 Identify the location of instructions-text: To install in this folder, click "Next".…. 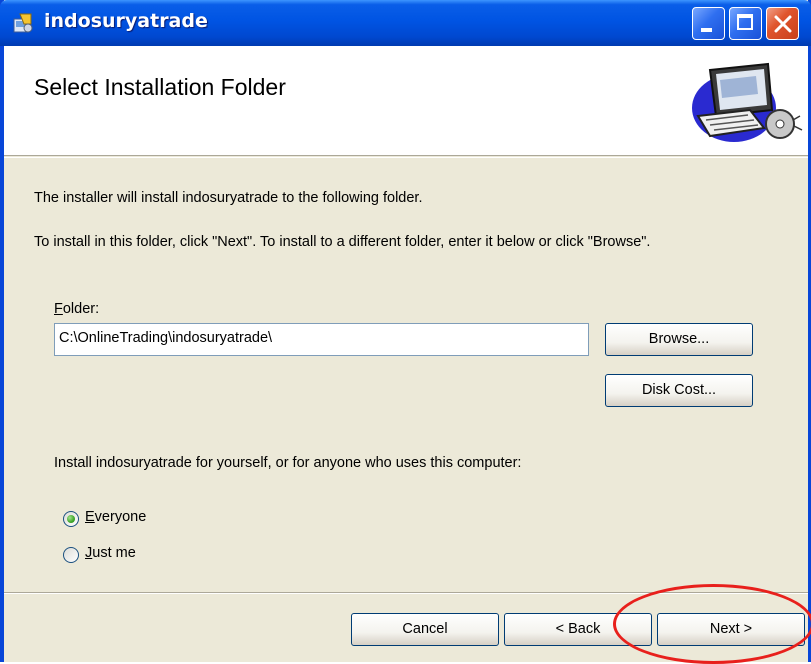
(342, 242).